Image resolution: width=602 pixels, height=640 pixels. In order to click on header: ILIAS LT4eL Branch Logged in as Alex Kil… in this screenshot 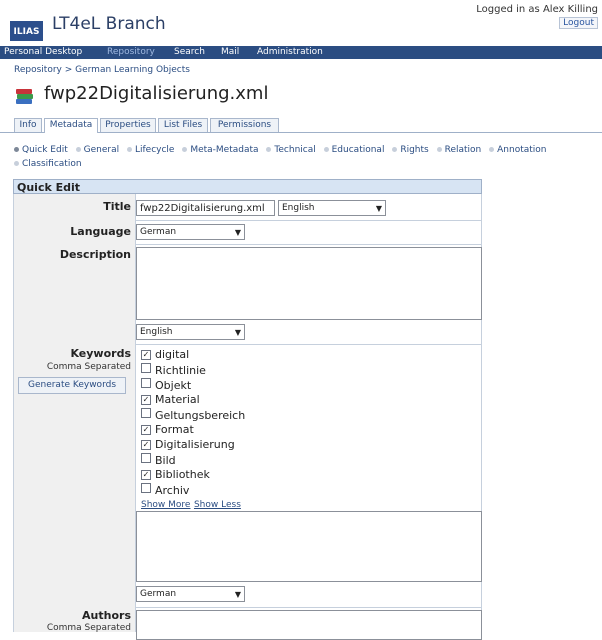, I will do `click(301, 23)`.